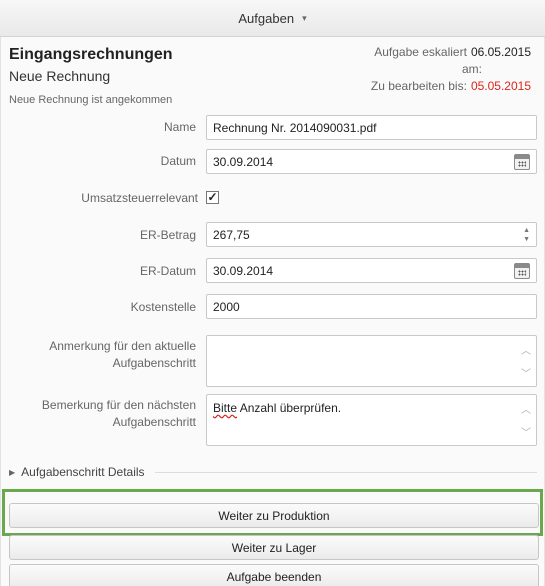 This screenshot has width=545, height=586. Describe the element at coordinates (526, 235) in the screenshot. I see `spinner-icon: ▲ ▼` at that location.